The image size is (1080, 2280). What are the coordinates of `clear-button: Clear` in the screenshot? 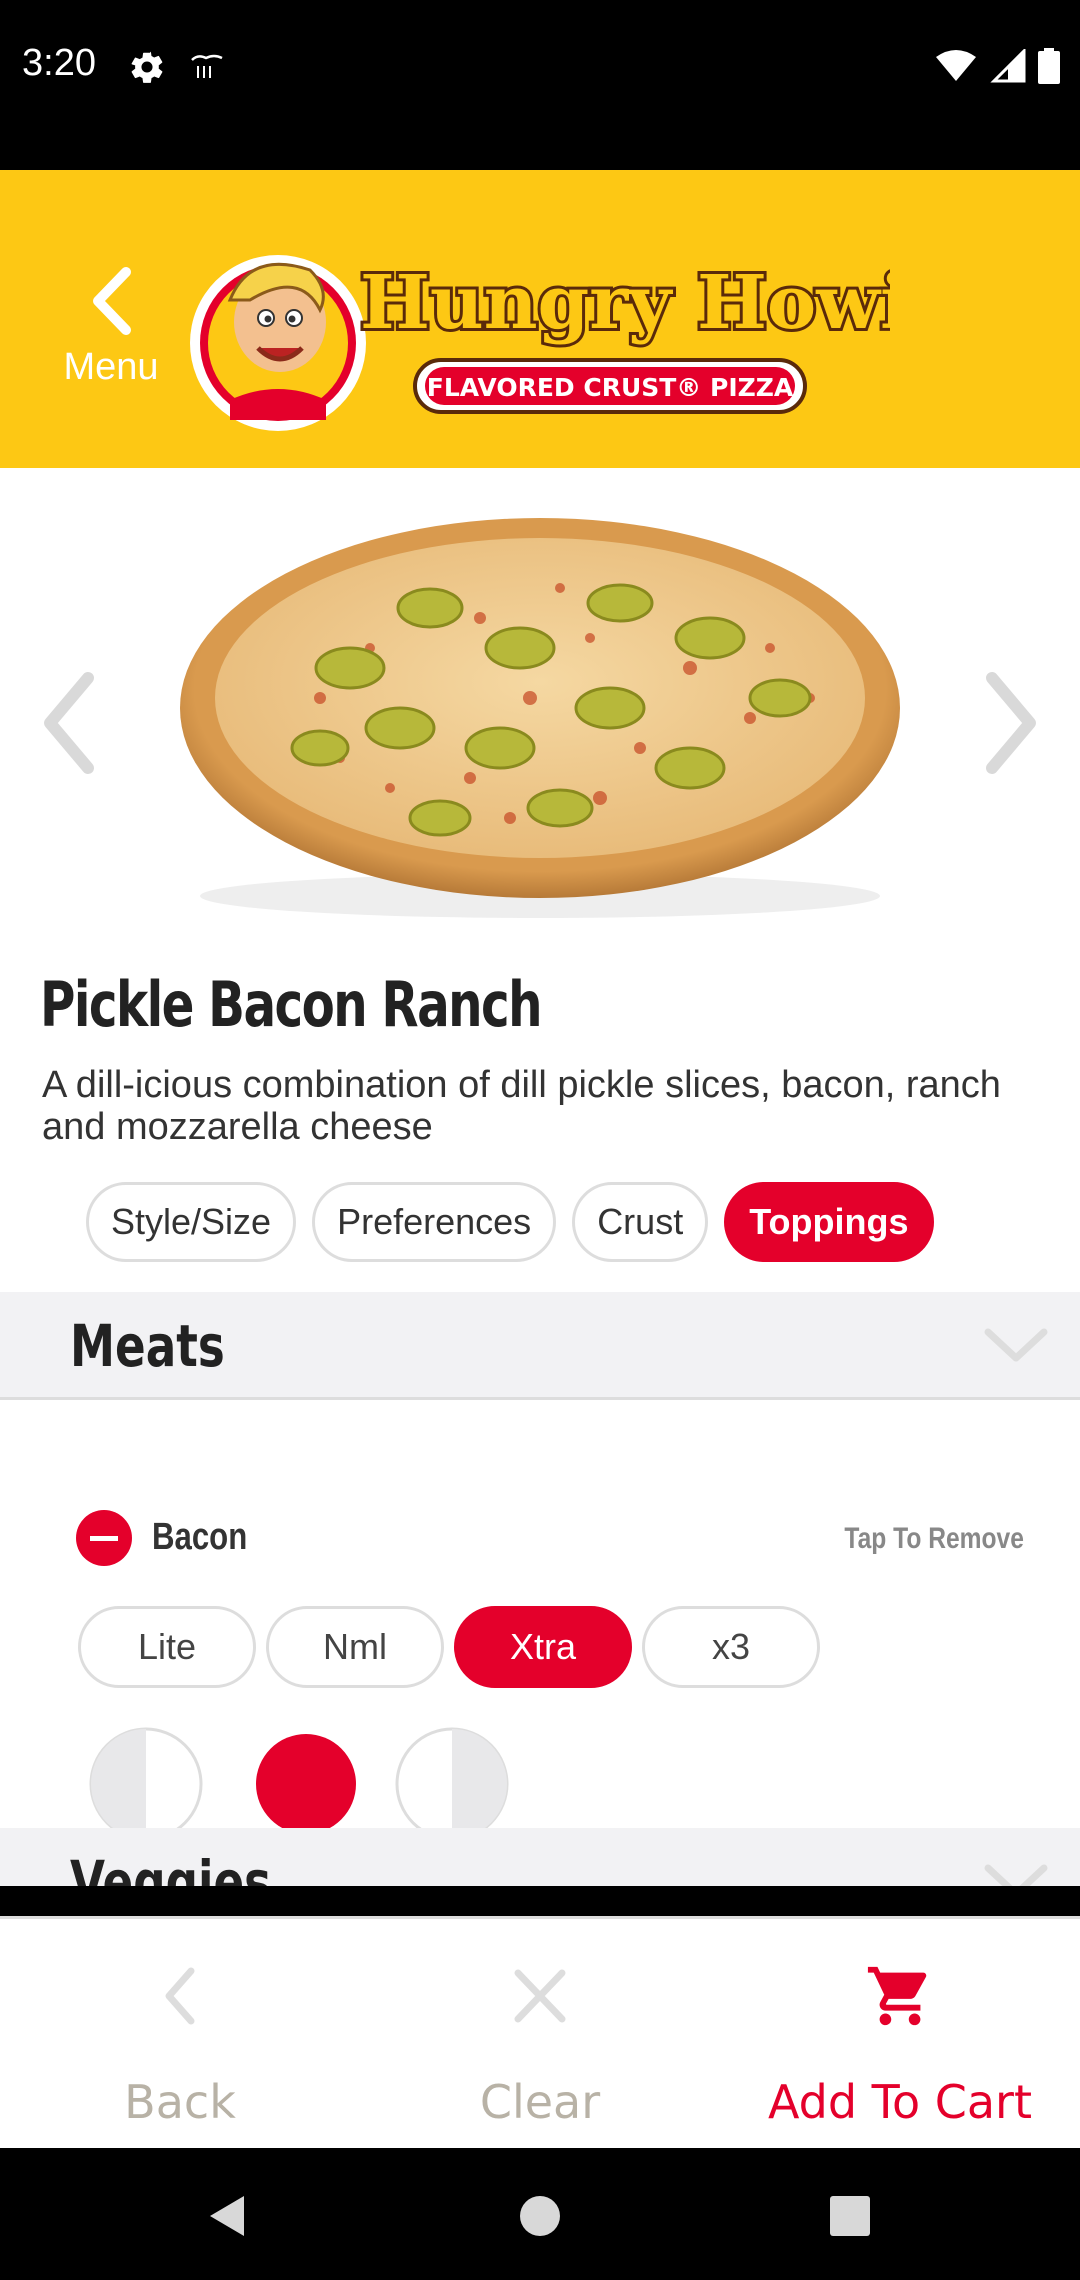 It's located at (540, 2035).